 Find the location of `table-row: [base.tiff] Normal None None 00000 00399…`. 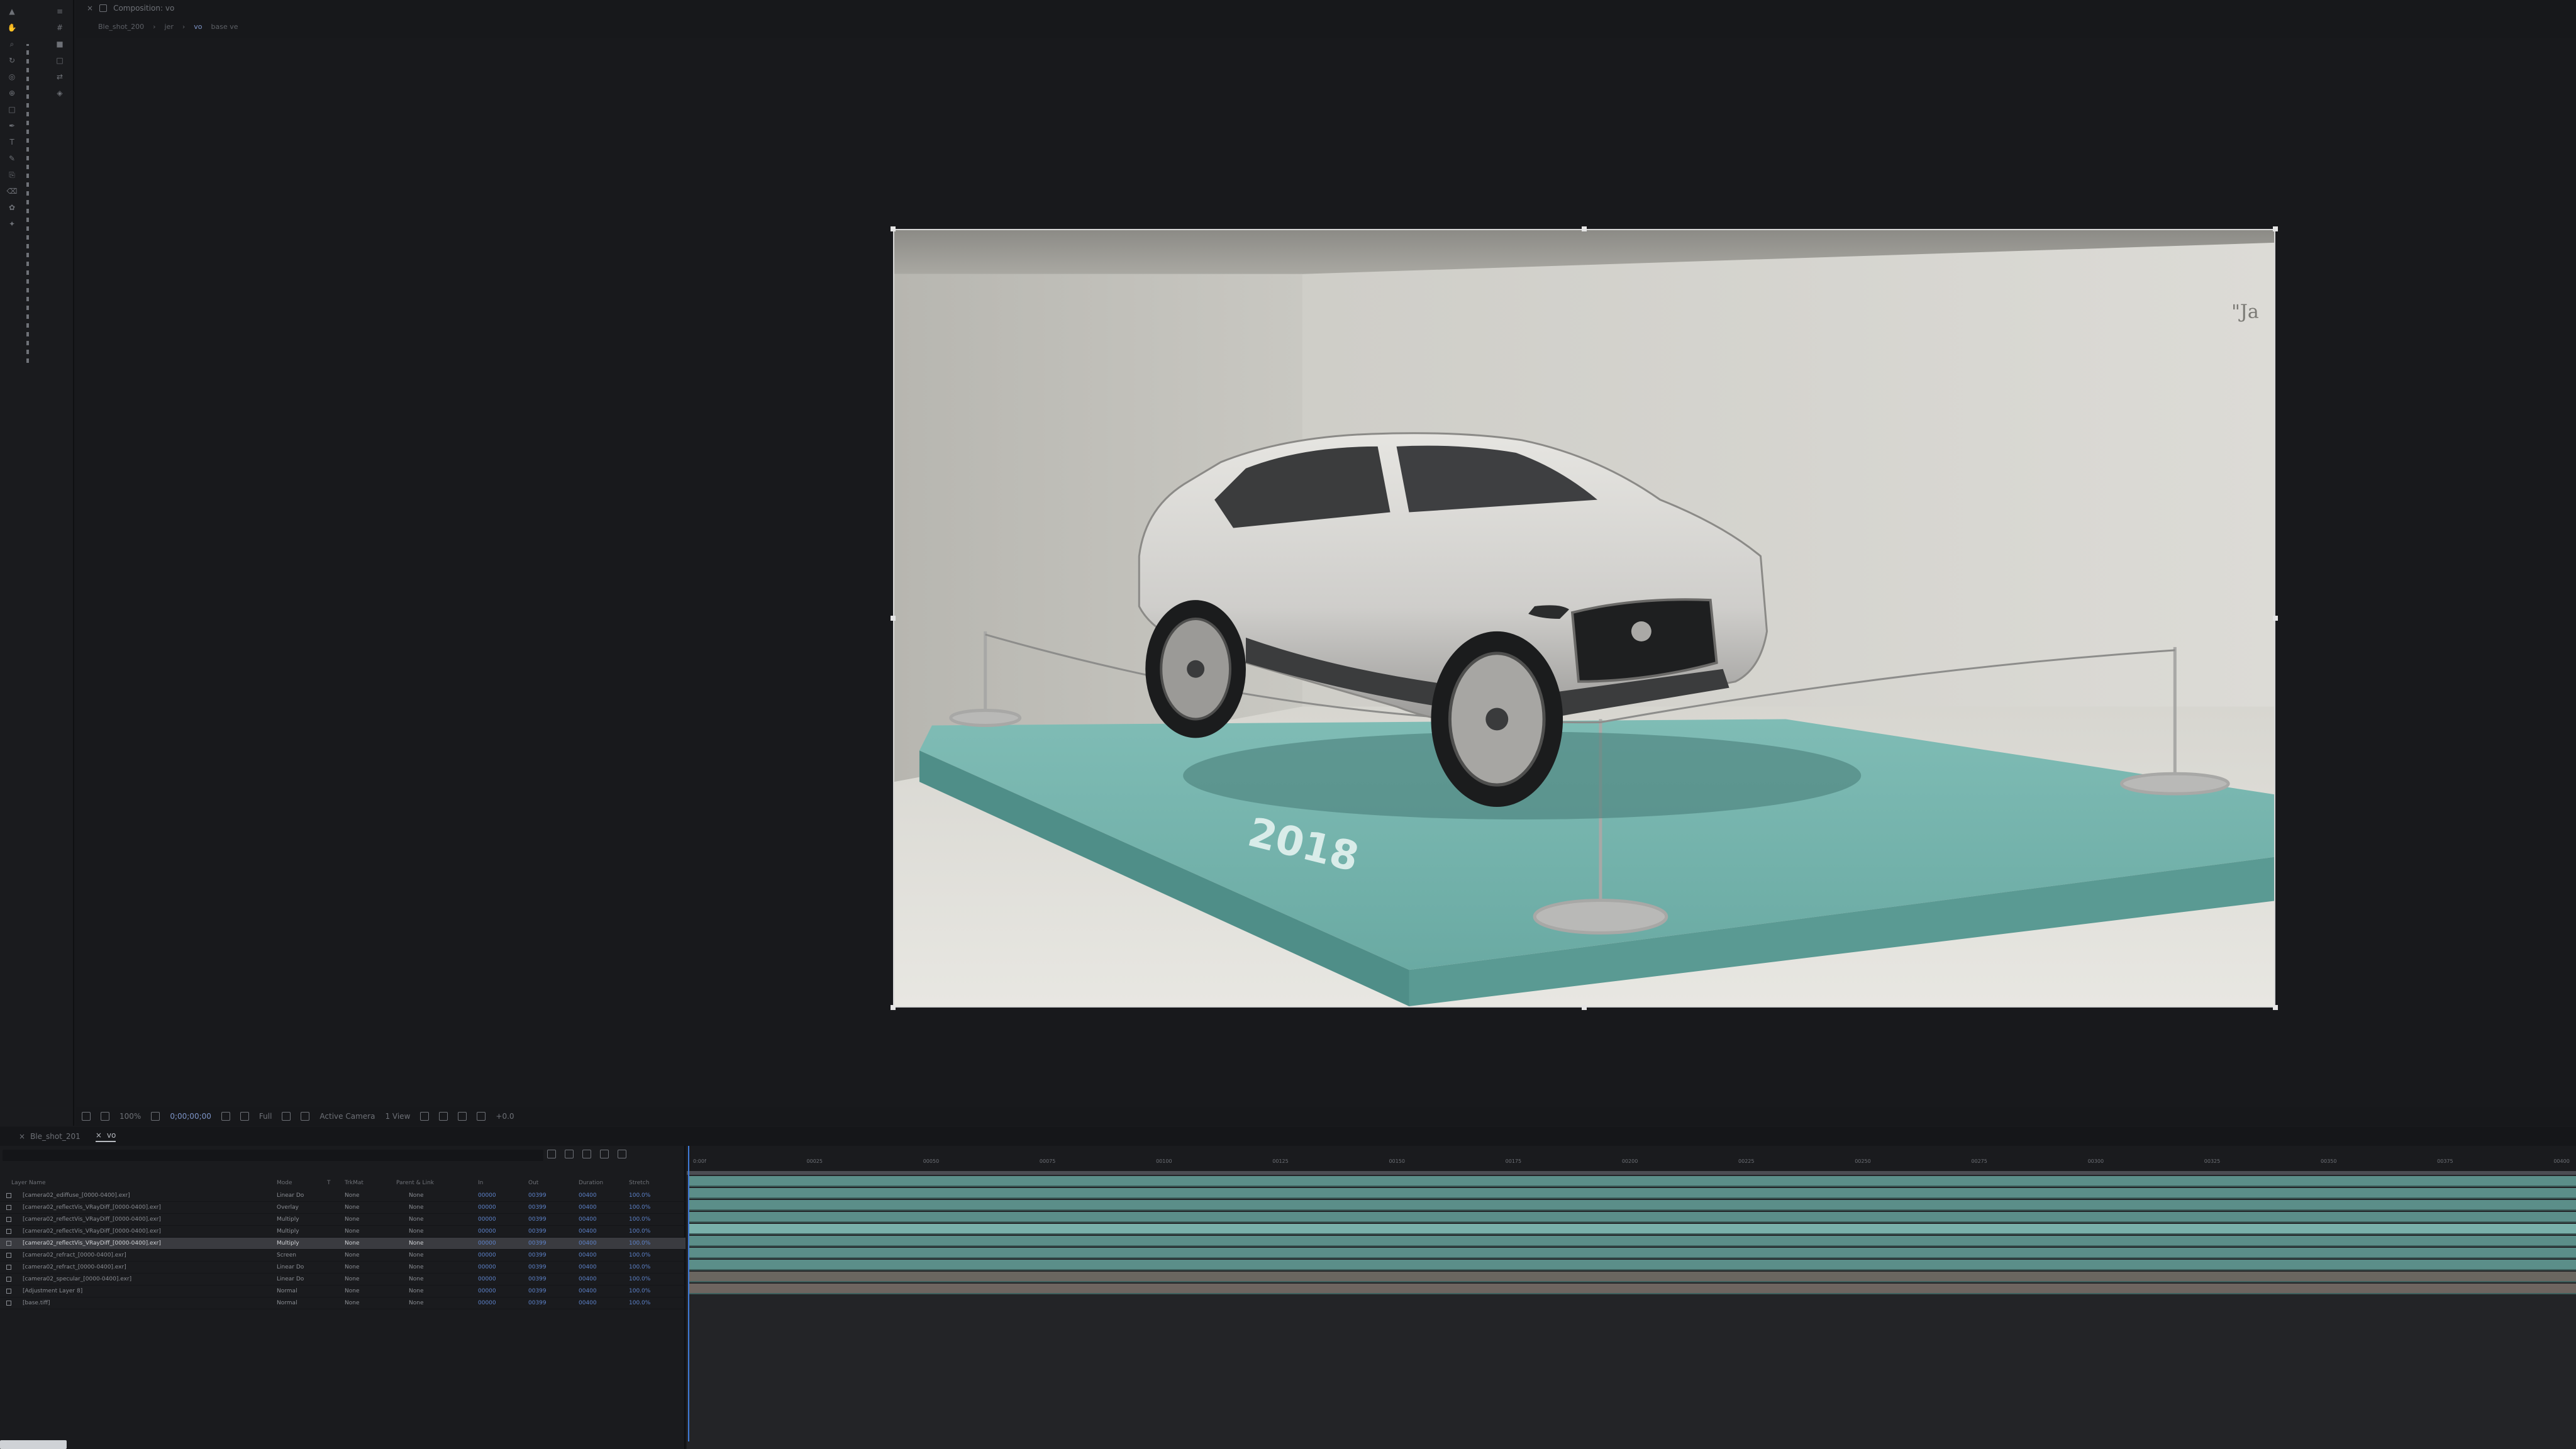

table-row: [base.tiff] Normal None None 00000 00399… is located at coordinates (343, 1303).